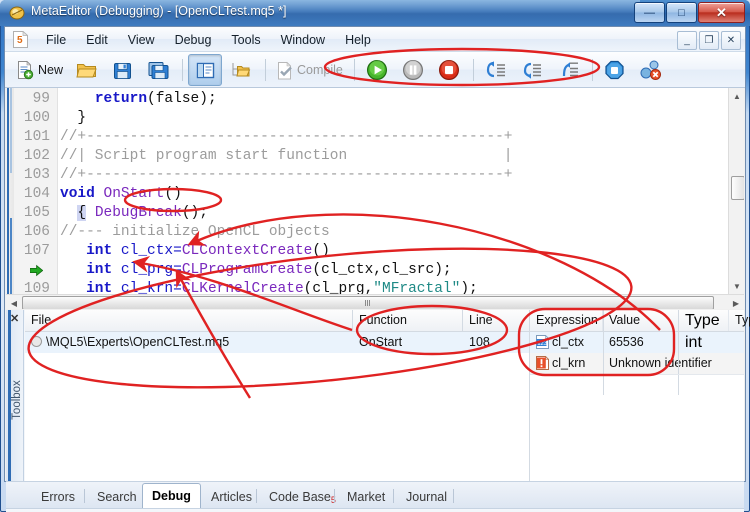  I want to click on play-icon, so click(376, 70).